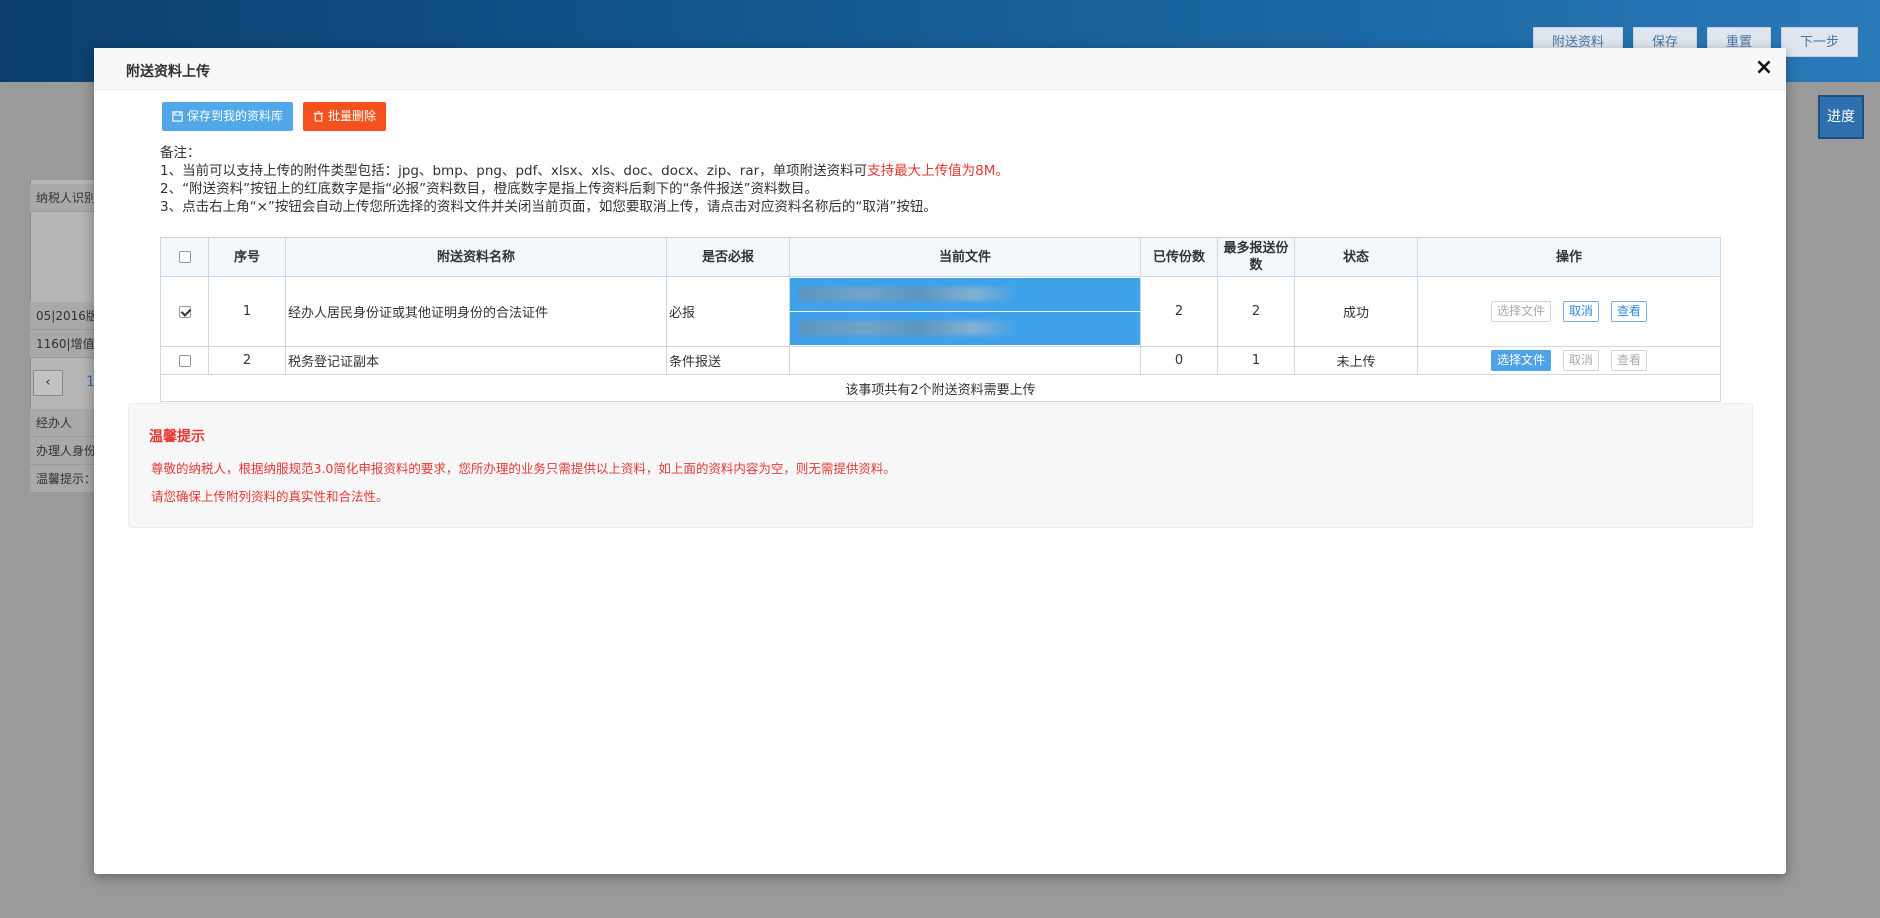  I want to click on table-header-row: 序号 附送资料名称 是否必报 当前文件 已传份数 最多报送份数 状态 操作, so click(940, 257).